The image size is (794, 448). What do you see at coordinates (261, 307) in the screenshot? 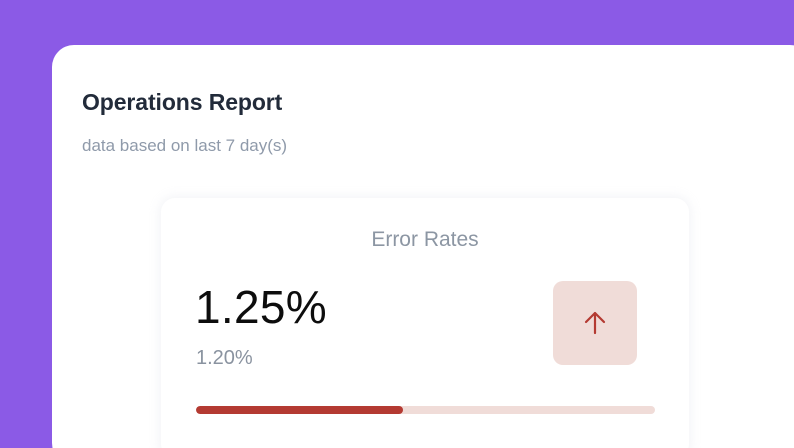
I see `metric-value: 1.25%` at bounding box center [261, 307].